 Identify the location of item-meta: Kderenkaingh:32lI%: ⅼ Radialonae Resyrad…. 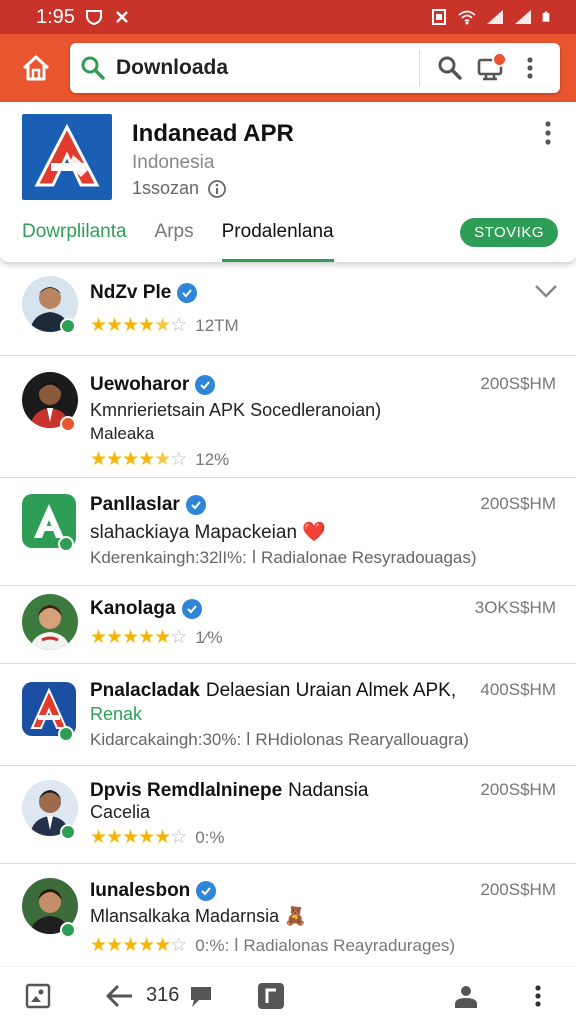
(283, 557).